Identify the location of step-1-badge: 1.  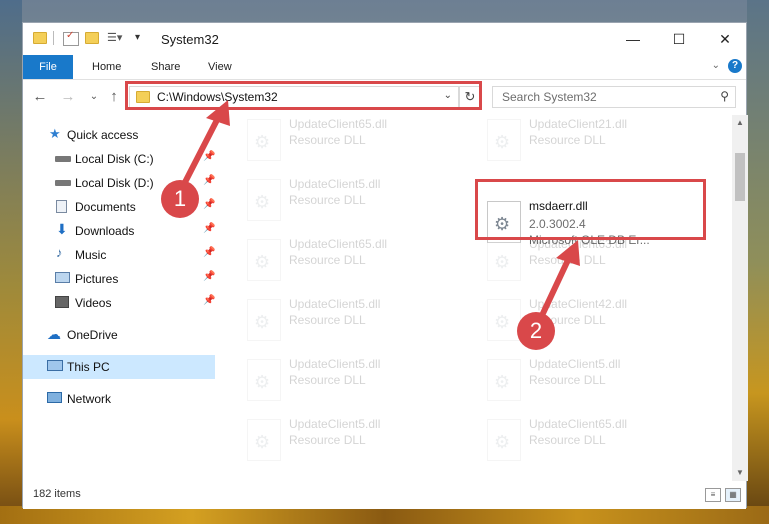
(180, 199).